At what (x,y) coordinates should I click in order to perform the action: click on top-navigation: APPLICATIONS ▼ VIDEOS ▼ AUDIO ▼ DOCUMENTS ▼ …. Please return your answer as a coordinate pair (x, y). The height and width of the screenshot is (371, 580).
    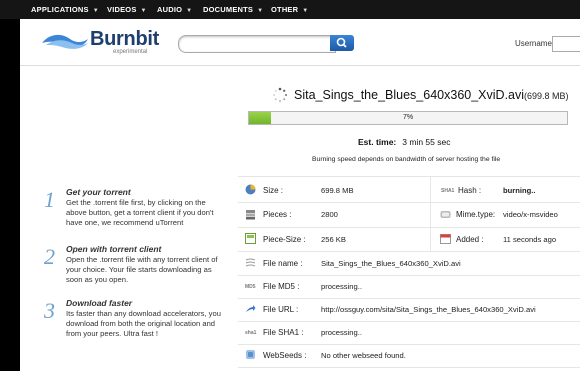
    Looking at the image, I should click on (290, 9).